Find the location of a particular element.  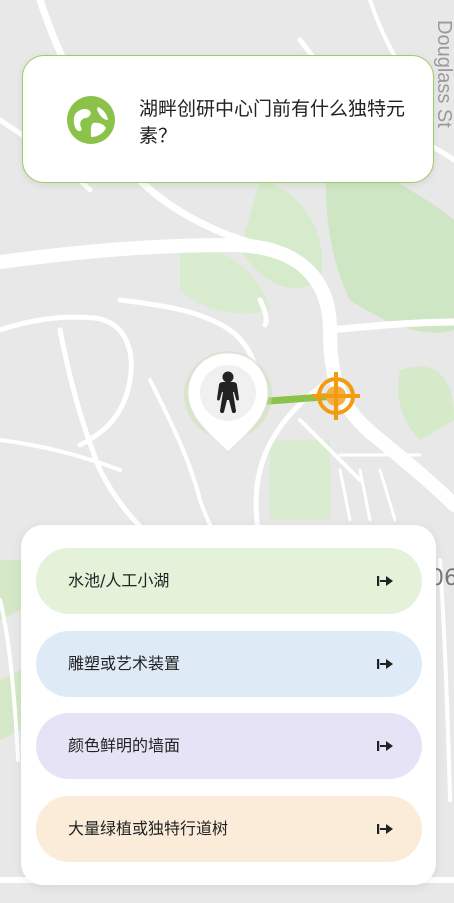

question-card: 湖畔创研中心门前有什么独特元素？ is located at coordinates (228, 119).